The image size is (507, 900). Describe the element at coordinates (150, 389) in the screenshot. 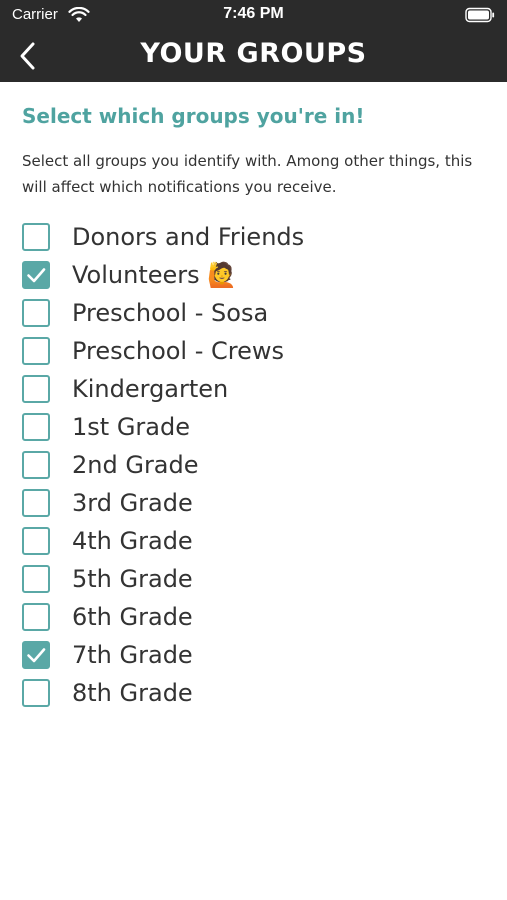

I see `group-label: Kindergarten` at that location.